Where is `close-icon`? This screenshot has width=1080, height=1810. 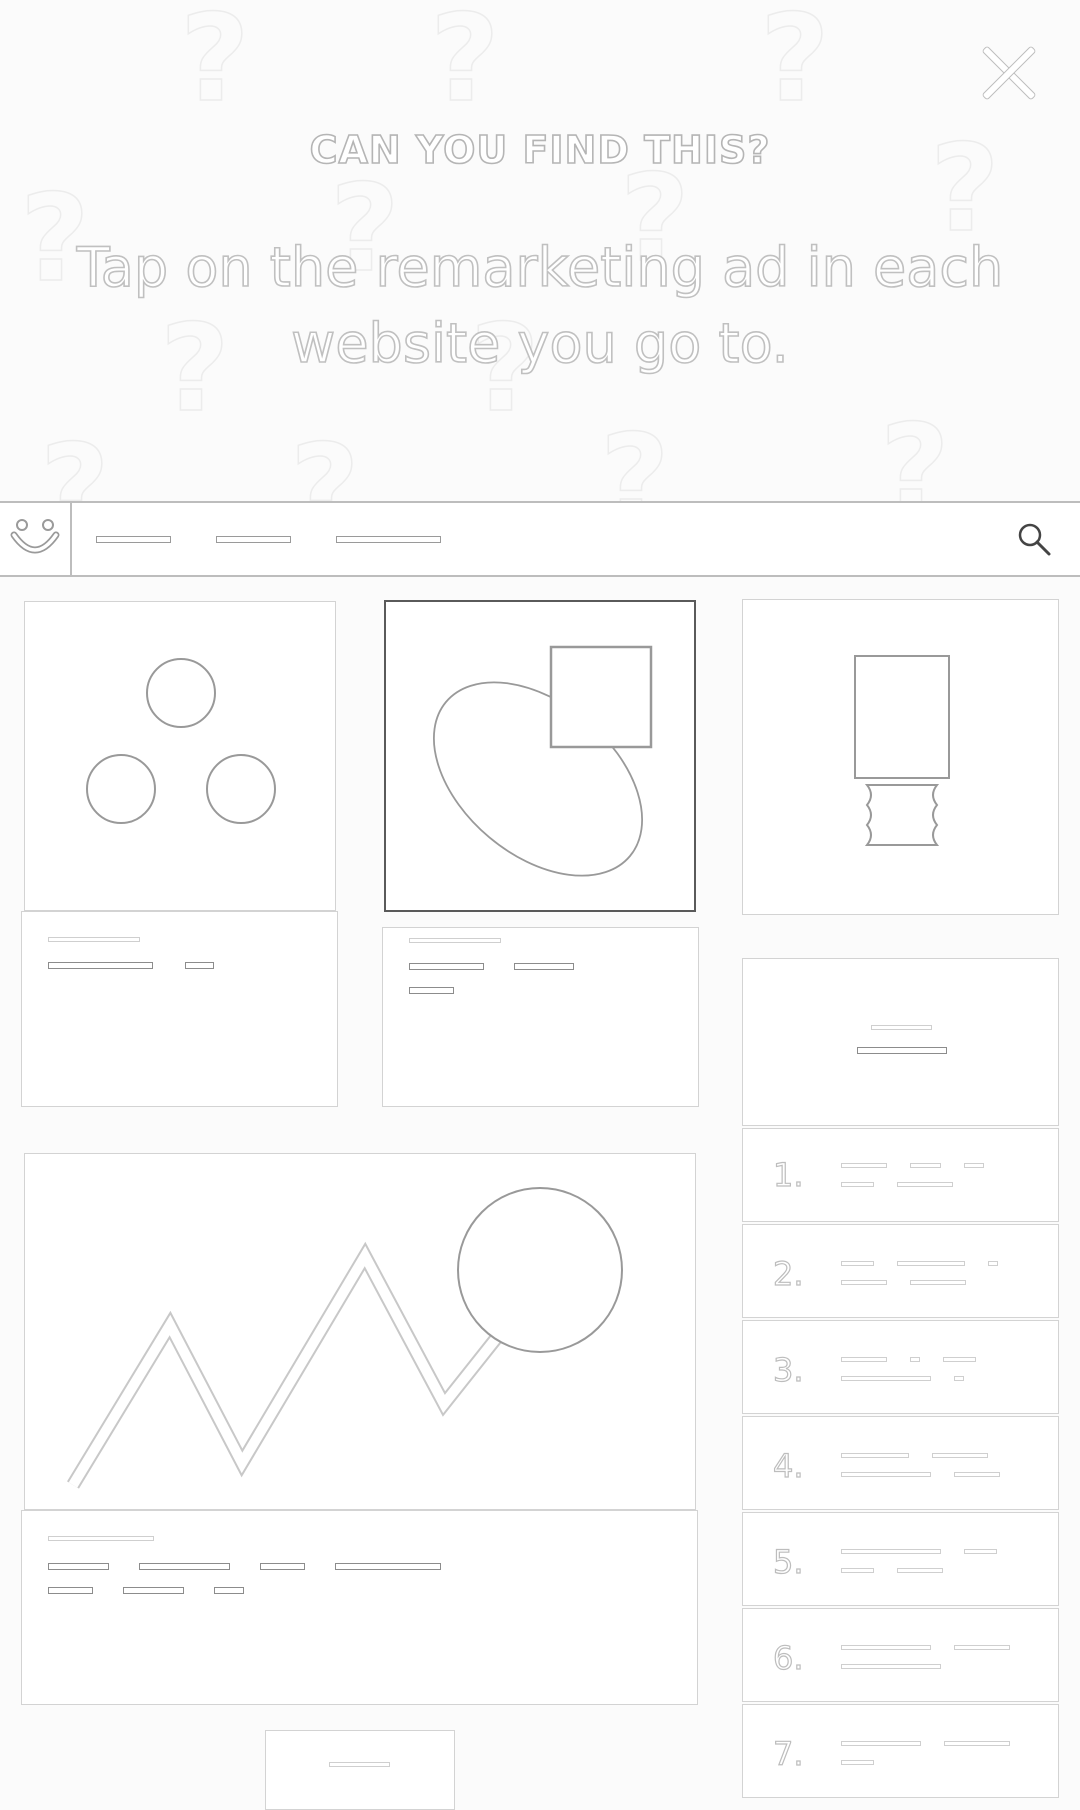
close-icon is located at coordinates (1008, 72).